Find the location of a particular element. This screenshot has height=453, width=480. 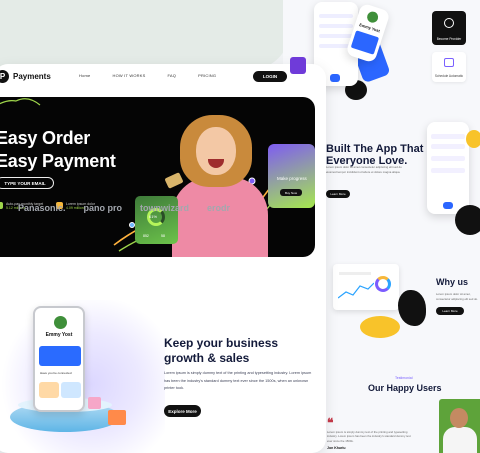

explore-more-button: Explore More is located at coordinates (182, 411).